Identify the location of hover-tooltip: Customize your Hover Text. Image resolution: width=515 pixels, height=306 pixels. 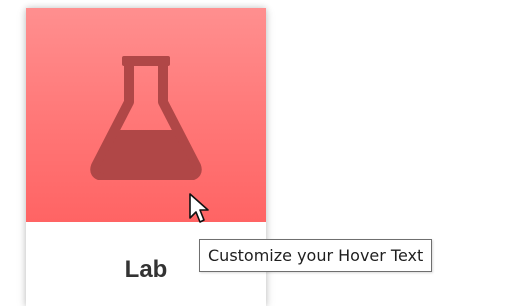
(316, 255).